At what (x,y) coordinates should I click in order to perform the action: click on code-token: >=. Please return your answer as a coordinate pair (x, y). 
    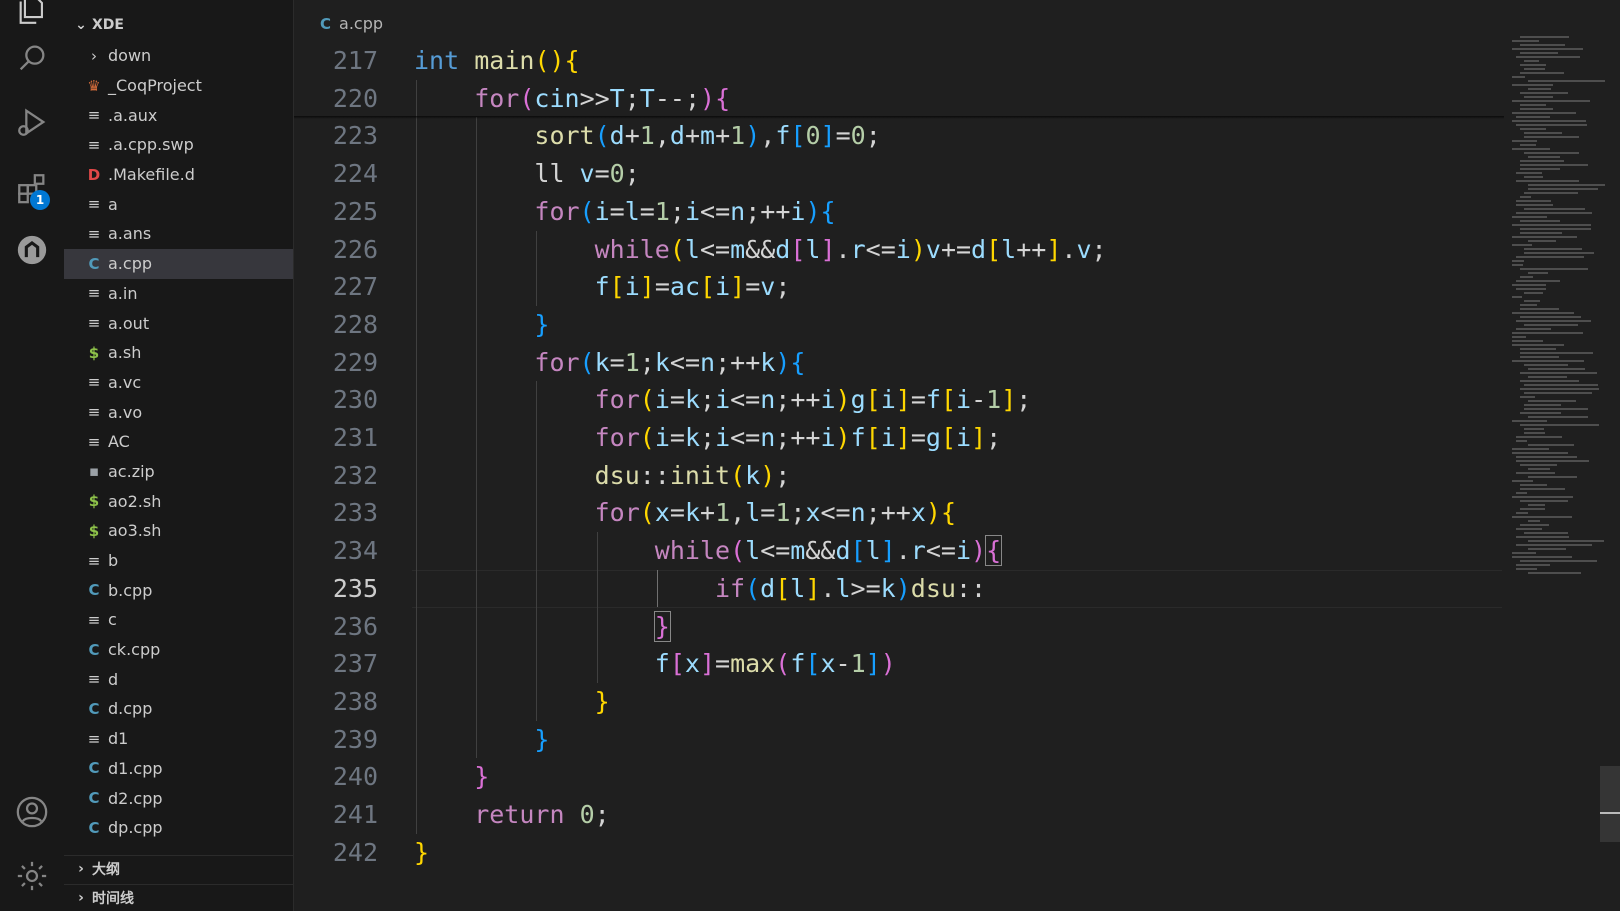
    Looking at the image, I should click on (865, 588).